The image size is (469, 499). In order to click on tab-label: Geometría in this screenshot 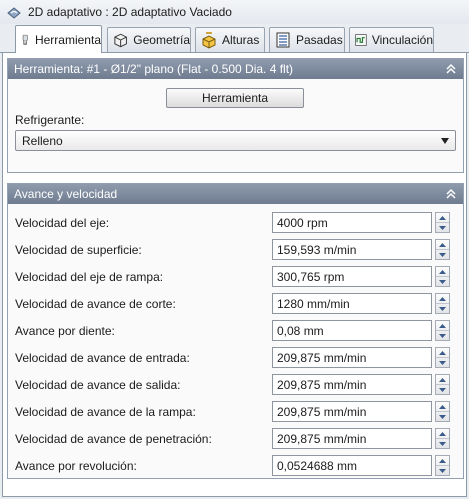, I will do `click(161, 40)`.